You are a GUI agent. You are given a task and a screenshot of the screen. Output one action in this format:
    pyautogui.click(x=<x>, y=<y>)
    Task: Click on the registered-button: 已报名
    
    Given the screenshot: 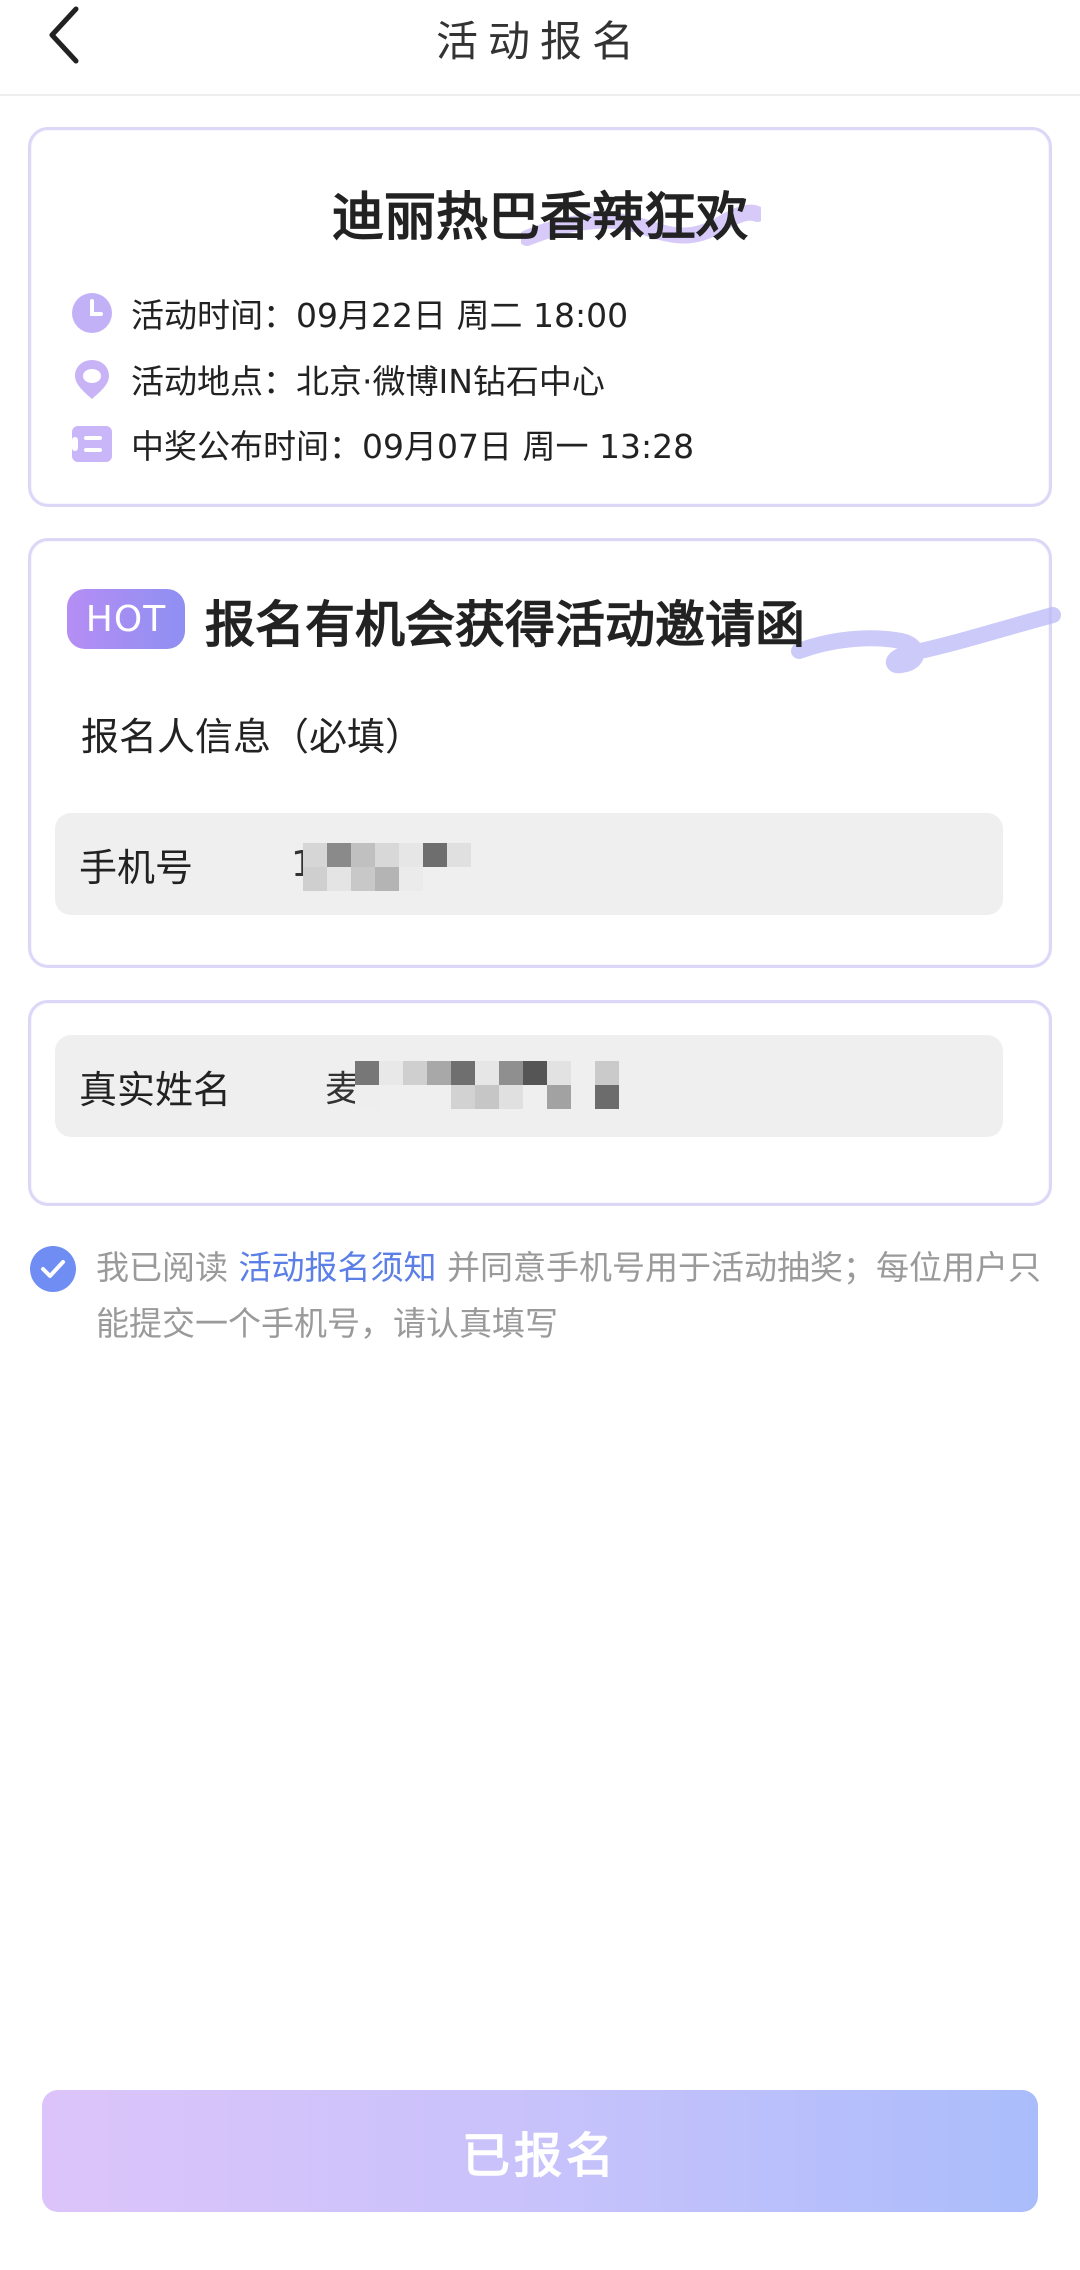 What is the action you would take?
    pyautogui.click(x=540, y=2151)
    